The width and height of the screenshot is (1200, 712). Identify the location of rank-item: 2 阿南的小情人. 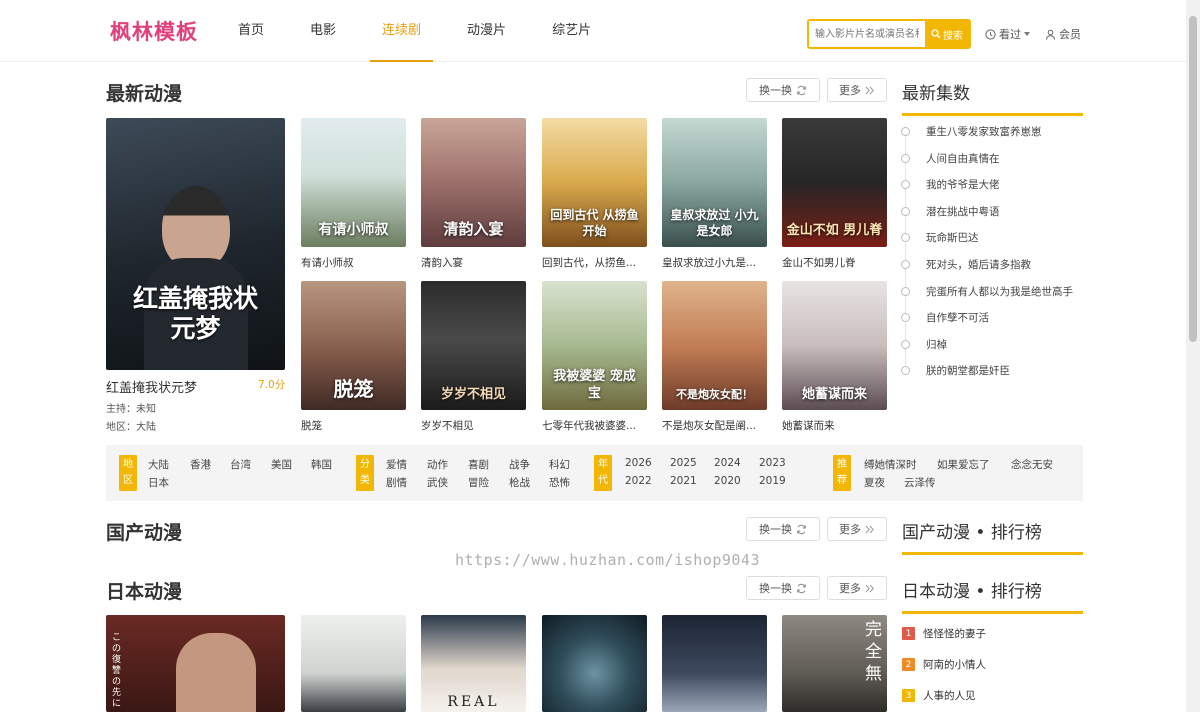
(944, 664).